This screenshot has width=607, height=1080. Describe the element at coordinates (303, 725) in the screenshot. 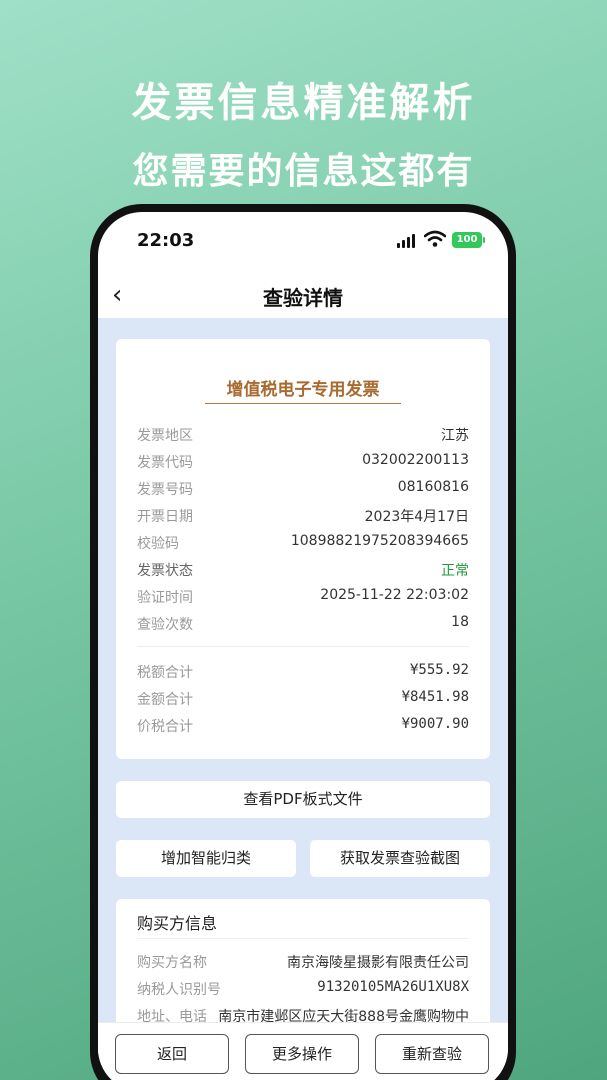

I see `amount-row: 价税合计 ¥9007.90` at that location.